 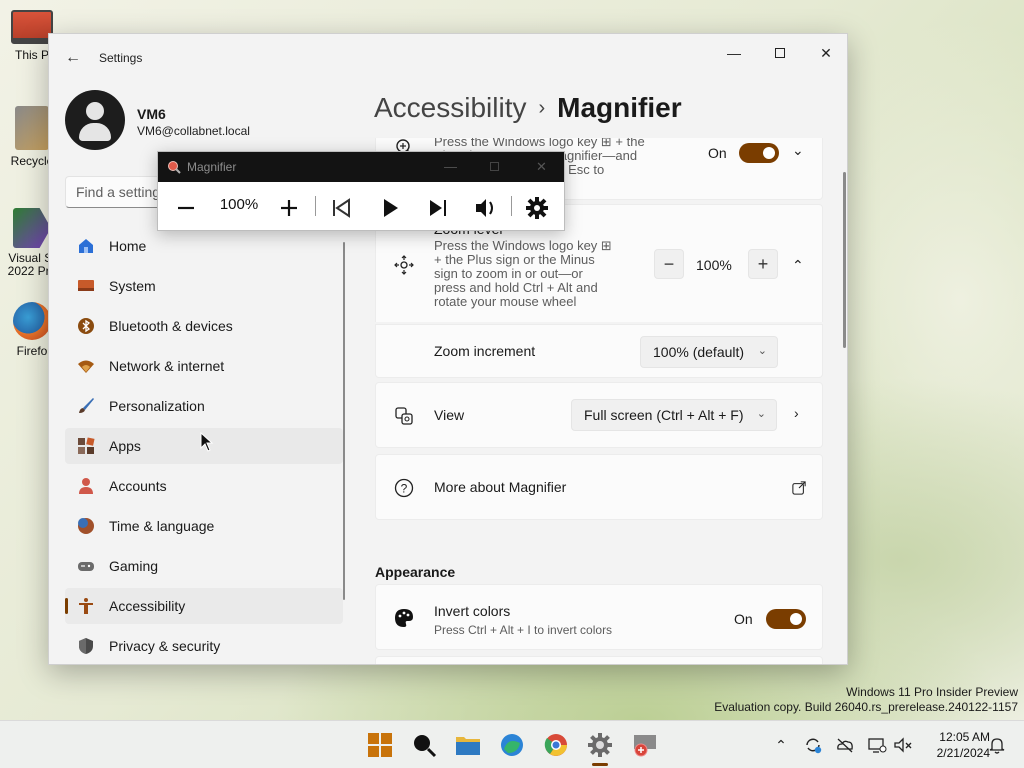 What do you see at coordinates (86, 366) in the screenshot?
I see `network-icon` at bounding box center [86, 366].